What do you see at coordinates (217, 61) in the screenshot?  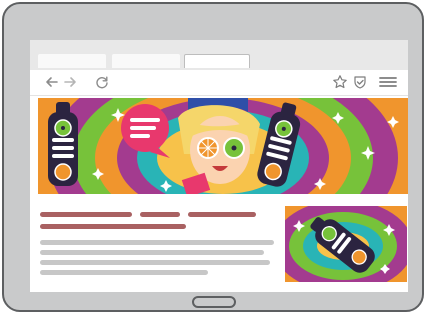 I see `browser-tab-active` at bounding box center [217, 61].